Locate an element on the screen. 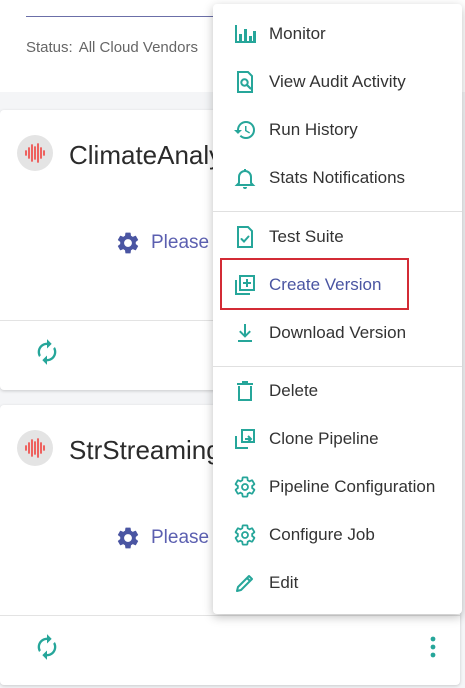 Image resolution: width=465 pixels, height=688 pixels. status-filter: Status: All Cloud Vendors is located at coordinates (112, 47).